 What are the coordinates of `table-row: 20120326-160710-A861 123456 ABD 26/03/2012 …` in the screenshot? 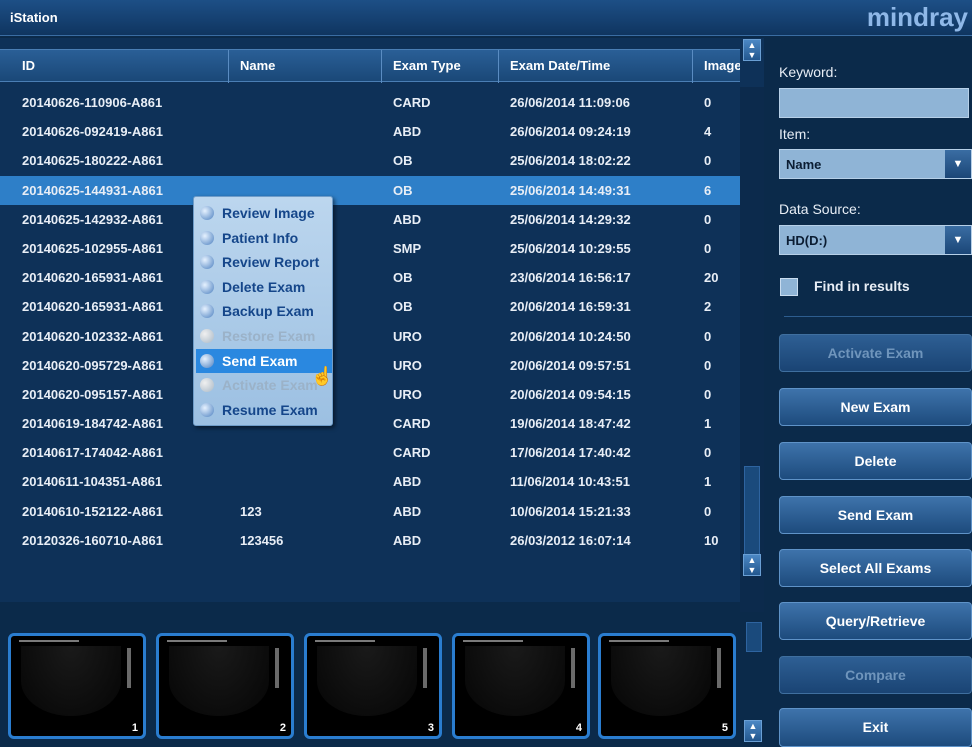 It's located at (370, 540).